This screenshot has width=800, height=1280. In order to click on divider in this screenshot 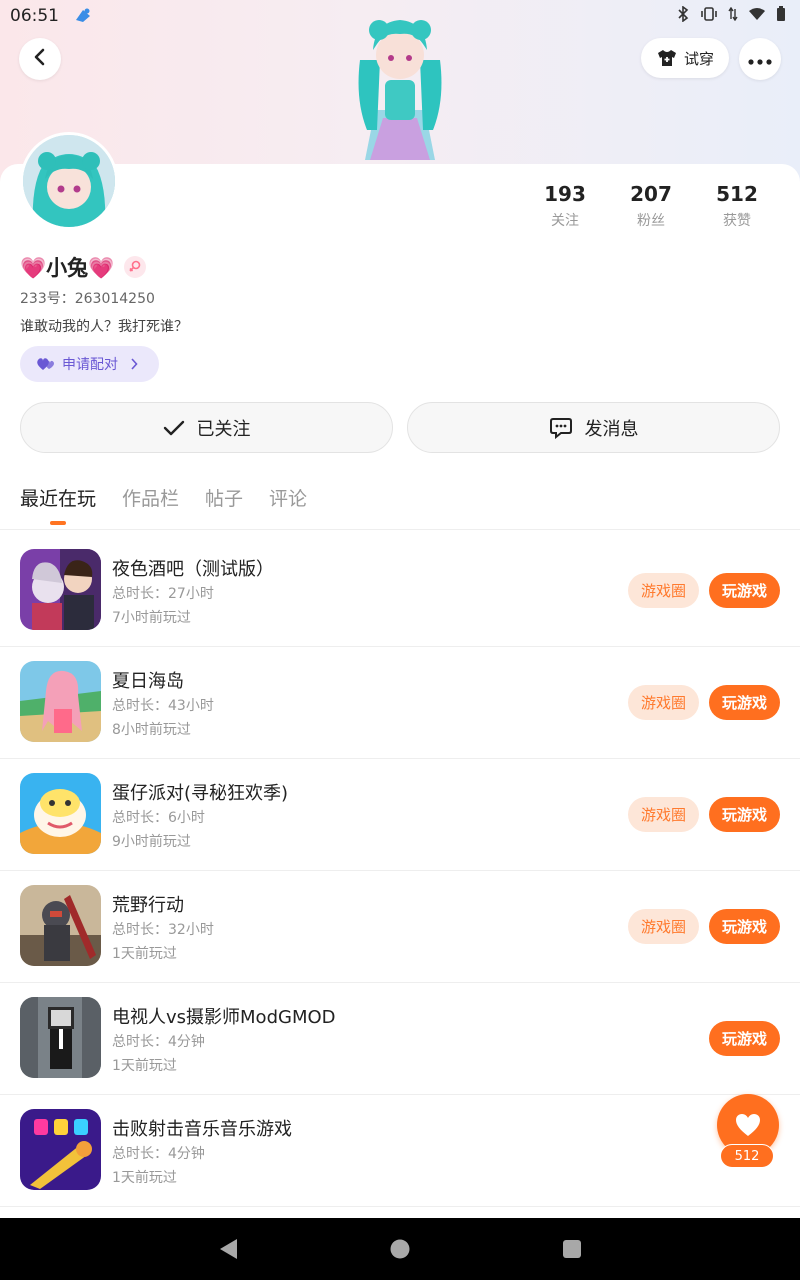, I will do `click(400, 529)`.